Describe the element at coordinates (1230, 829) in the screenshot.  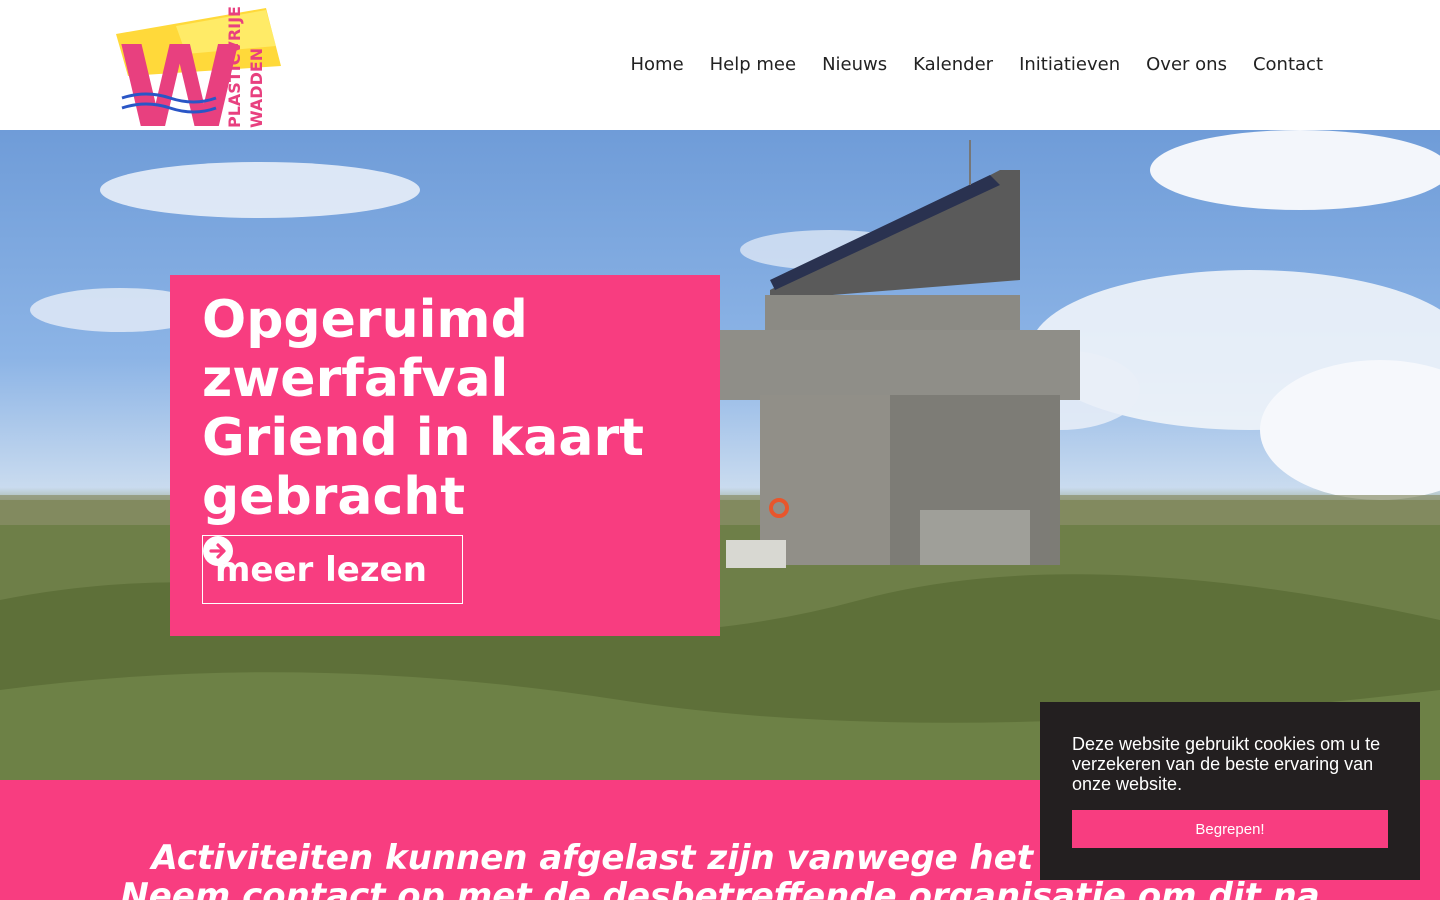
I see `cookie-accept-button: Begrepen!` at that location.